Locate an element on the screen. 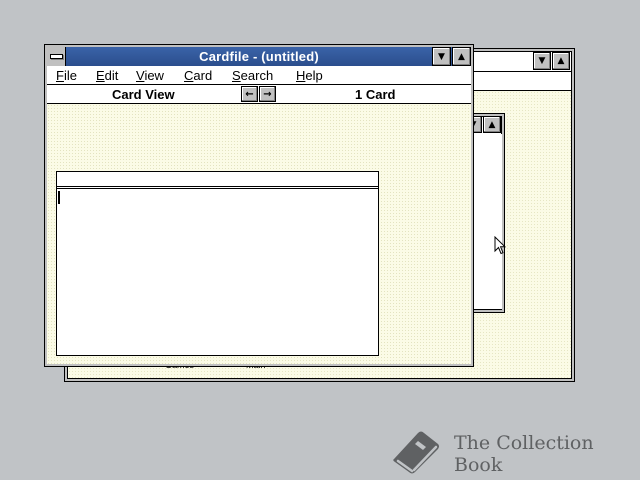  maximize-button: ▲ is located at coordinates (461, 56).